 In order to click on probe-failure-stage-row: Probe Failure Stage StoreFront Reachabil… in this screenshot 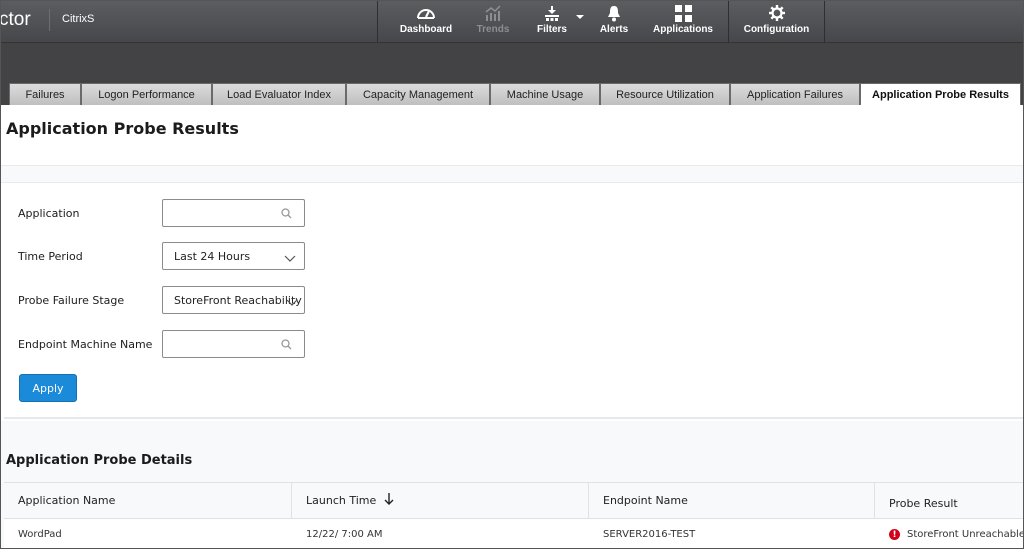, I will do `click(161, 300)`.